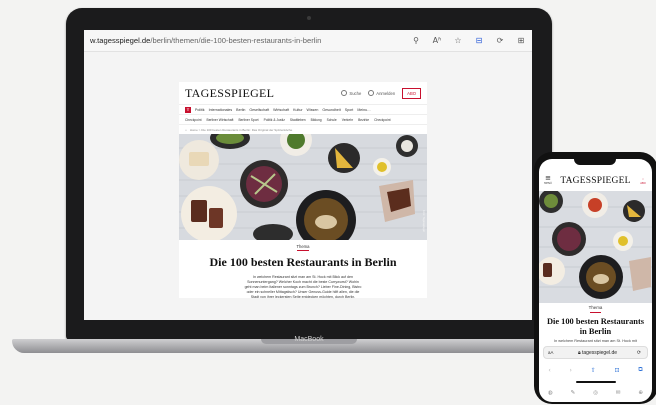 The height and width of the screenshot is (405, 656). Describe the element at coordinates (281, 110) in the screenshot. I see `nav-item-wirtschaft: Wirtschaft` at that location.